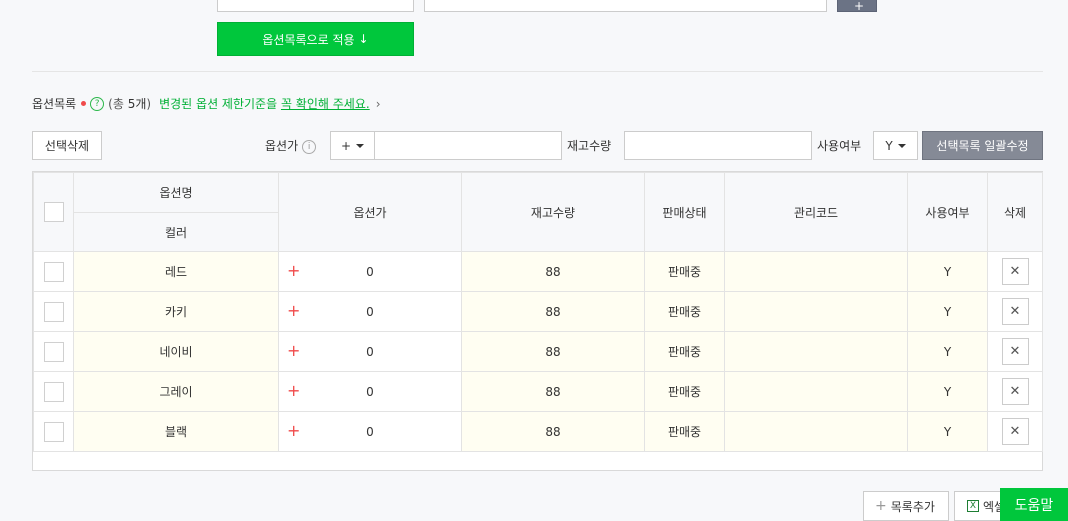 The width and height of the screenshot is (1068, 521). Describe the element at coordinates (468, 145) in the screenshot. I see `price-input` at that location.